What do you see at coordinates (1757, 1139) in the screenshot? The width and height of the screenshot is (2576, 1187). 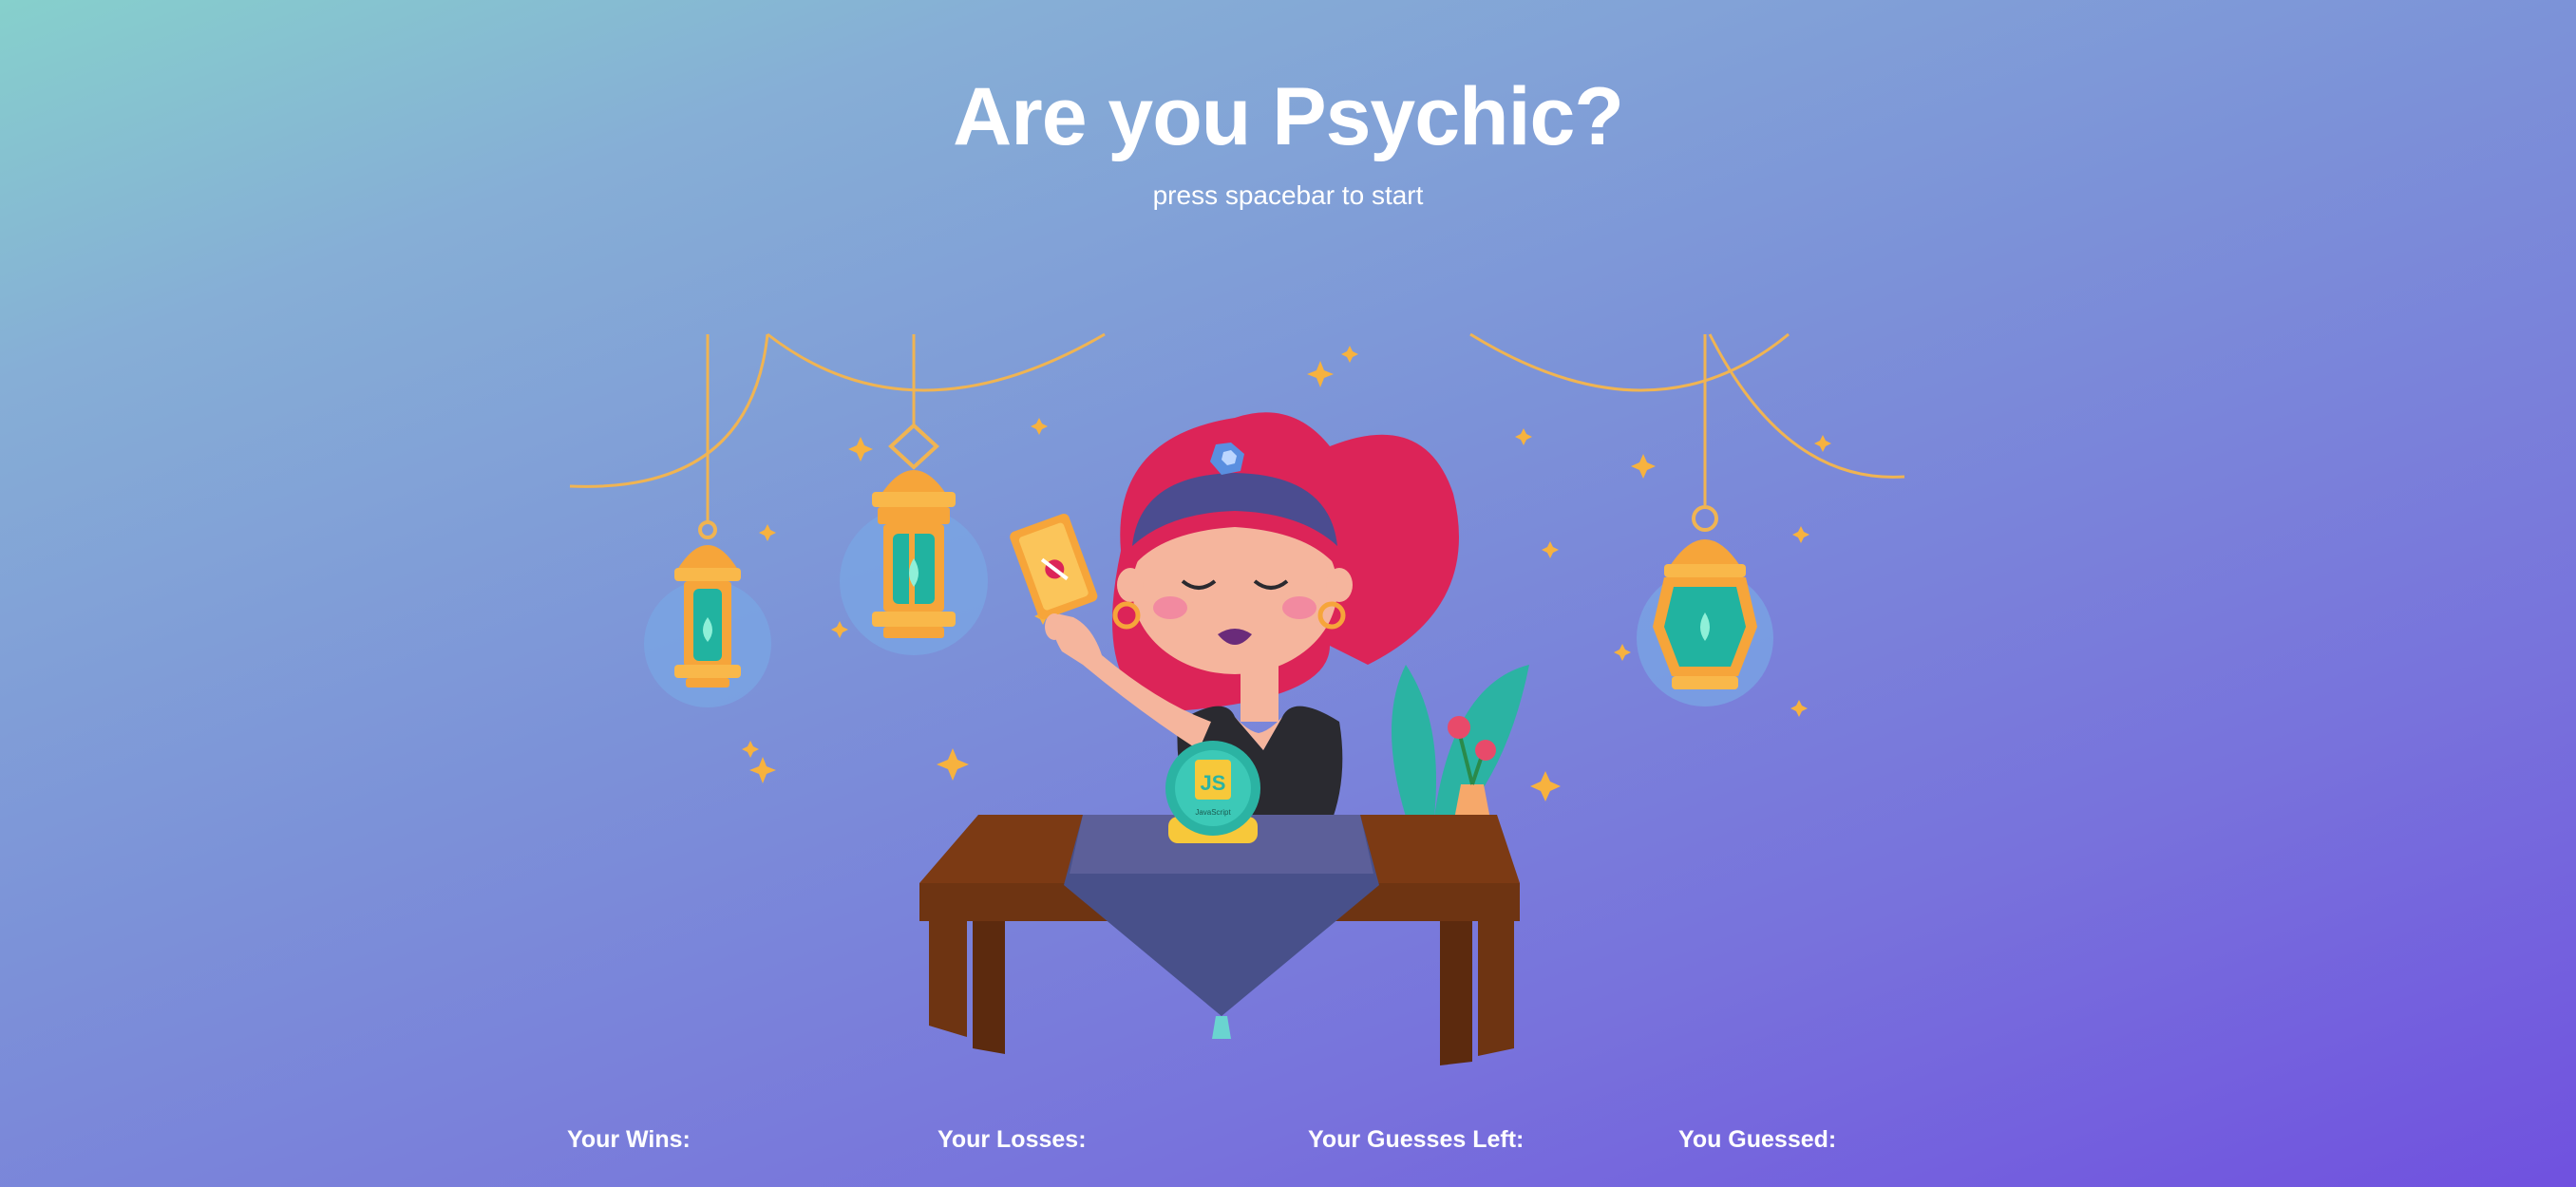 I see `guessed-label: You Guessed:` at bounding box center [1757, 1139].